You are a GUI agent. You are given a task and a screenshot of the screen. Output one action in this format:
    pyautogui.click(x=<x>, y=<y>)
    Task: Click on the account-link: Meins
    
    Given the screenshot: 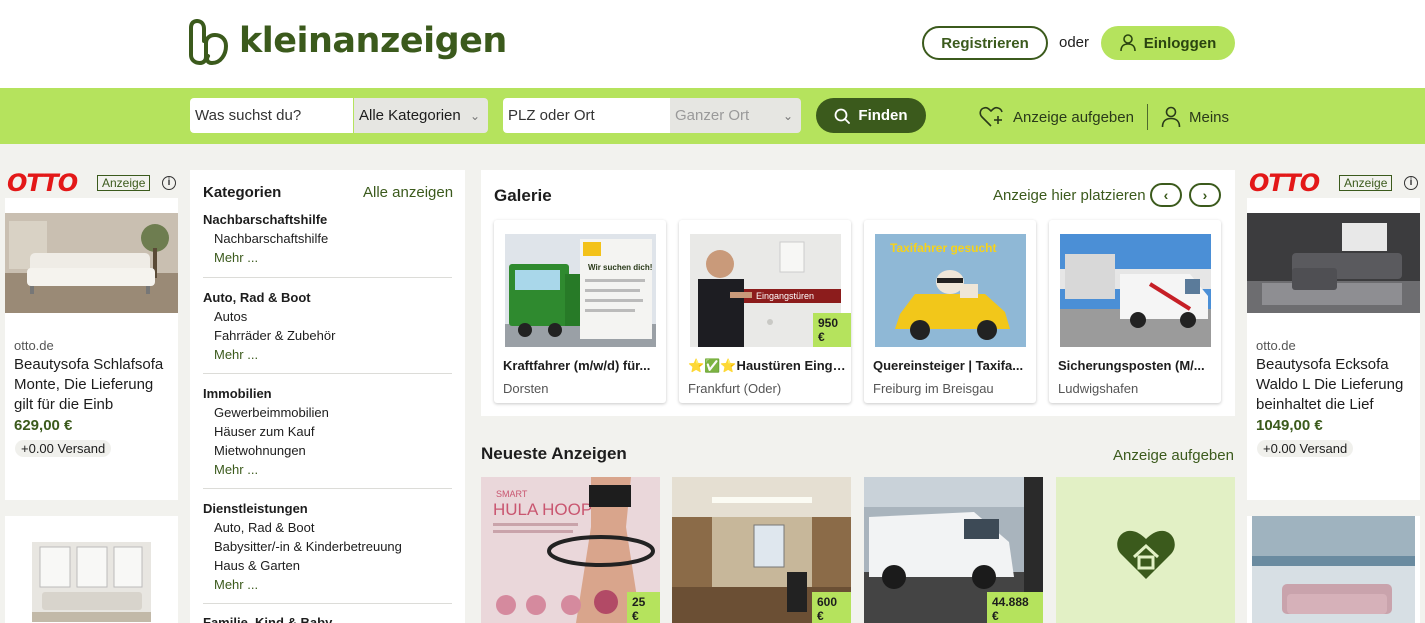 What is the action you would take?
    pyautogui.click(x=1195, y=117)
    